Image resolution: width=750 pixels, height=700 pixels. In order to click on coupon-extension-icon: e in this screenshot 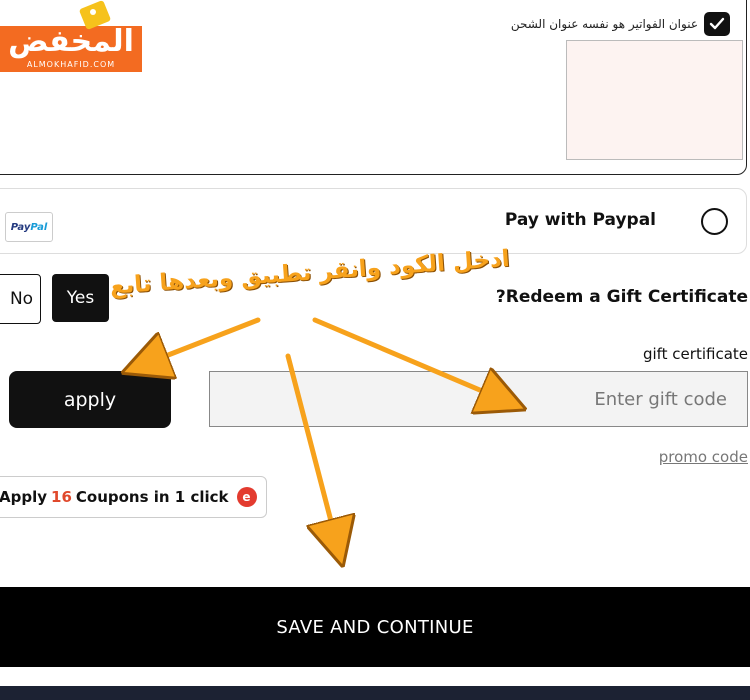, I will do `click(246, 497)`.